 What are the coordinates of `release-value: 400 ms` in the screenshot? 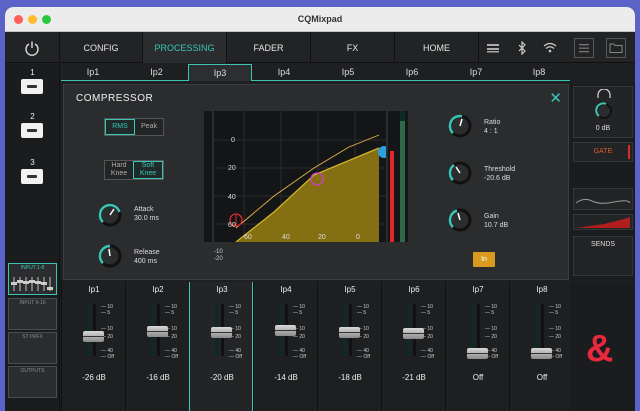 It's located at (145, 261).